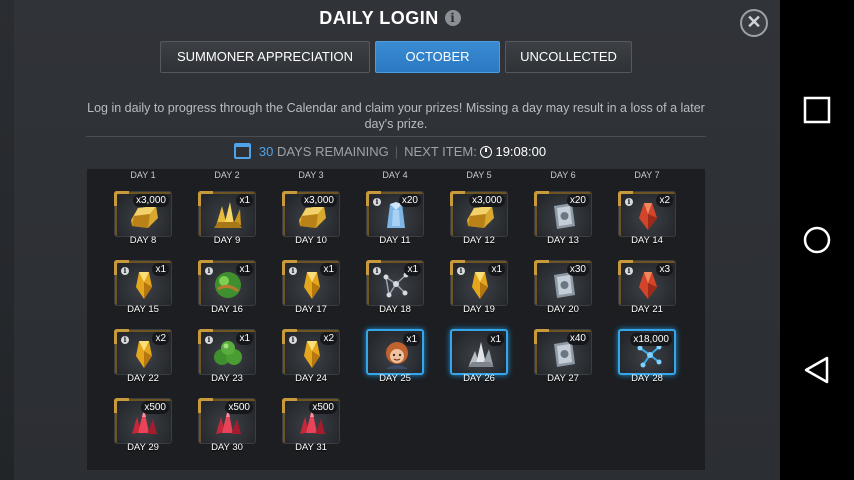 The image size is (854, 480). Describe the element at coordinates (577, 338) in the screenshot. I see `reward-quantity: x40` at that location.